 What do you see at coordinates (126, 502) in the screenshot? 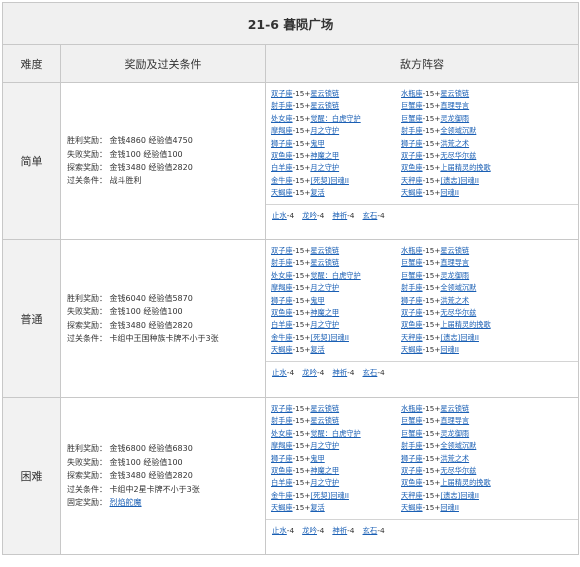
I see `fixed-reward-link: 烈焰舵魔` at bounding box center [126, 502].